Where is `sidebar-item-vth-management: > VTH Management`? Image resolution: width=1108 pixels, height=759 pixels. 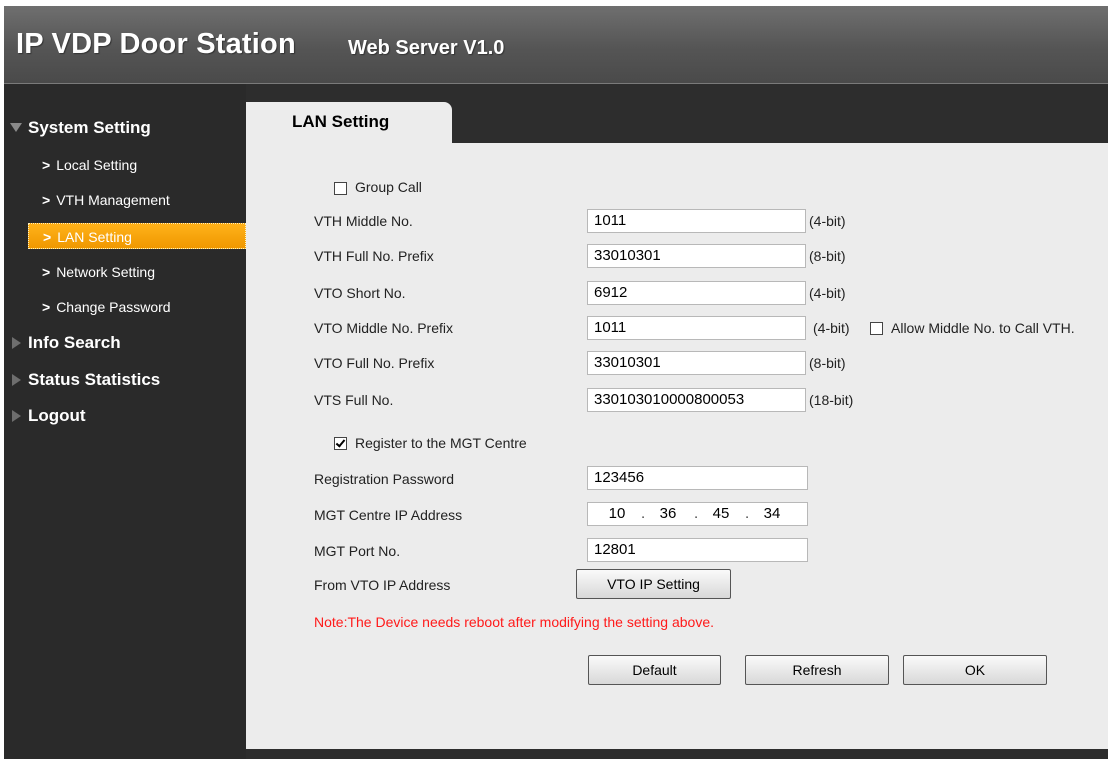 sidebar-item-vth-management: > VTH Management is located at coordinates (137, 200).